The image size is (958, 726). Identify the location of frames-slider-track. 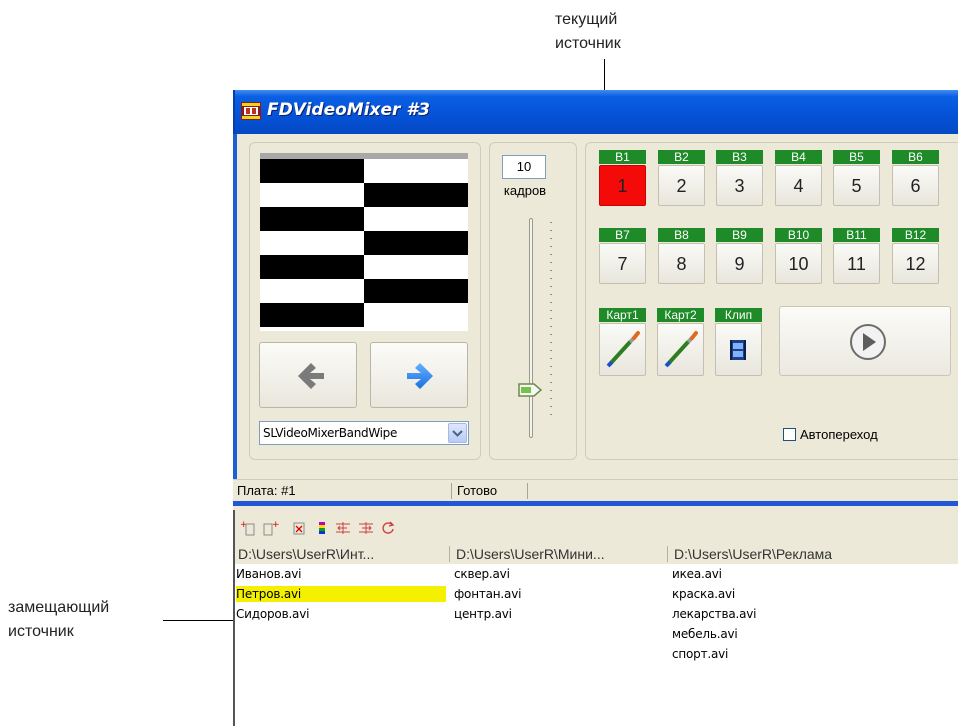
(531, 328).